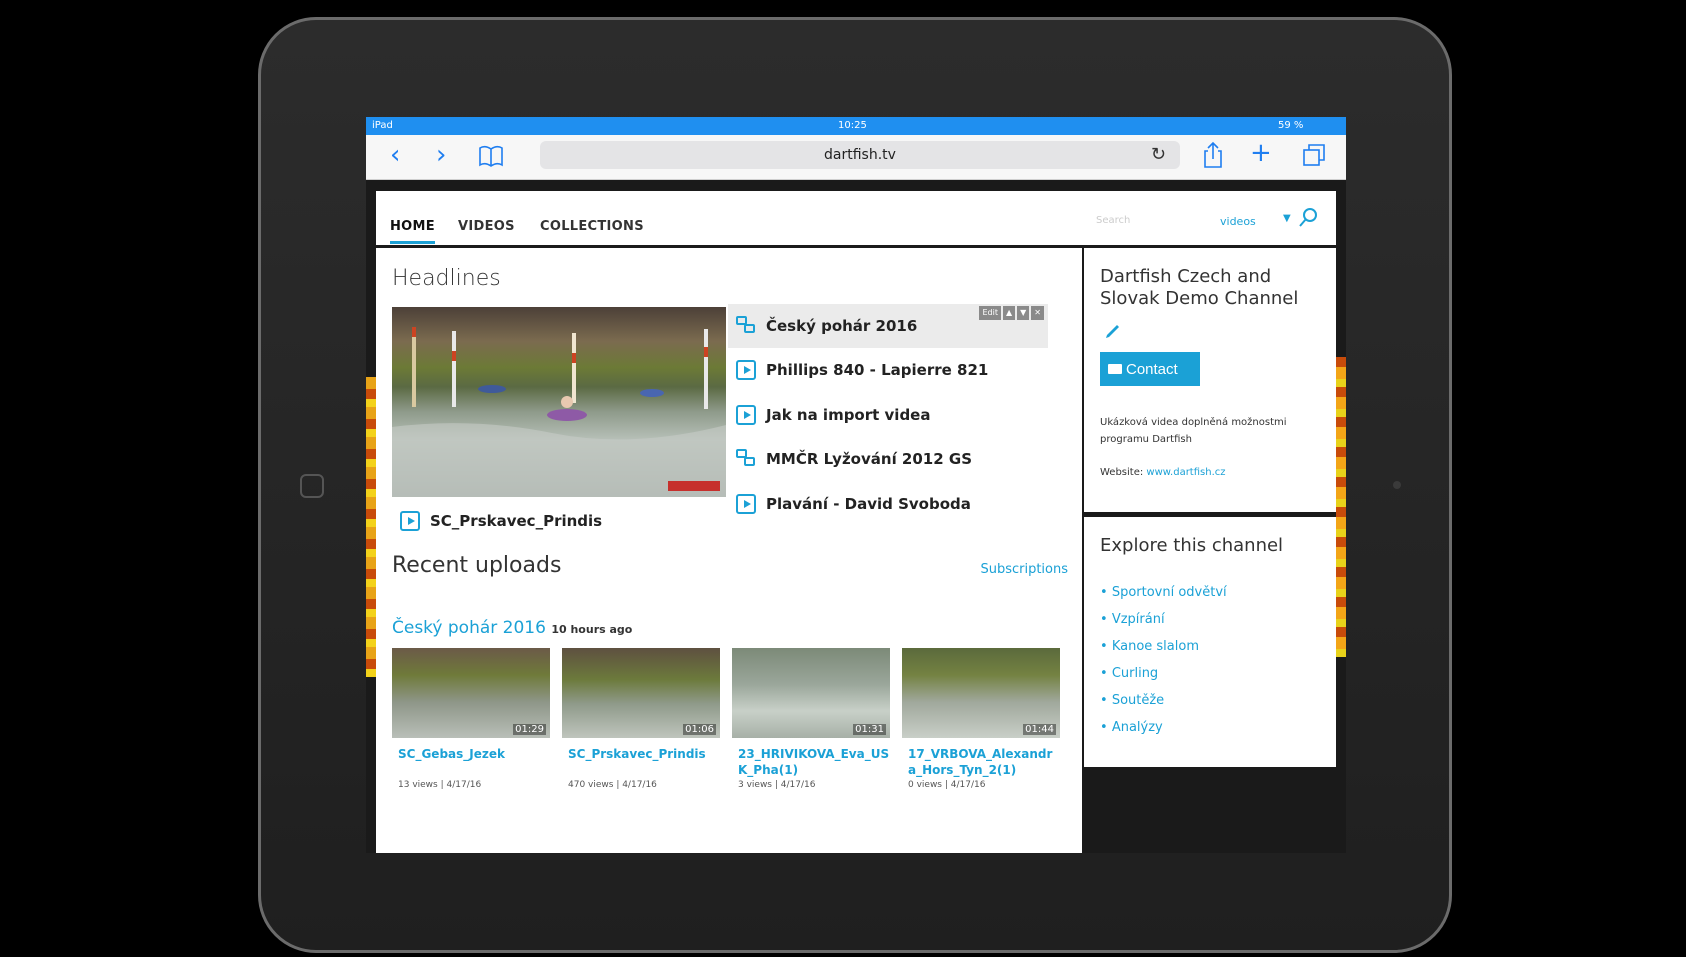 This screenshot has width=1686, height=957. Describe the element at coordinates (869, 729) in the screenshot. I see `video-duration: 01:31` at that location.